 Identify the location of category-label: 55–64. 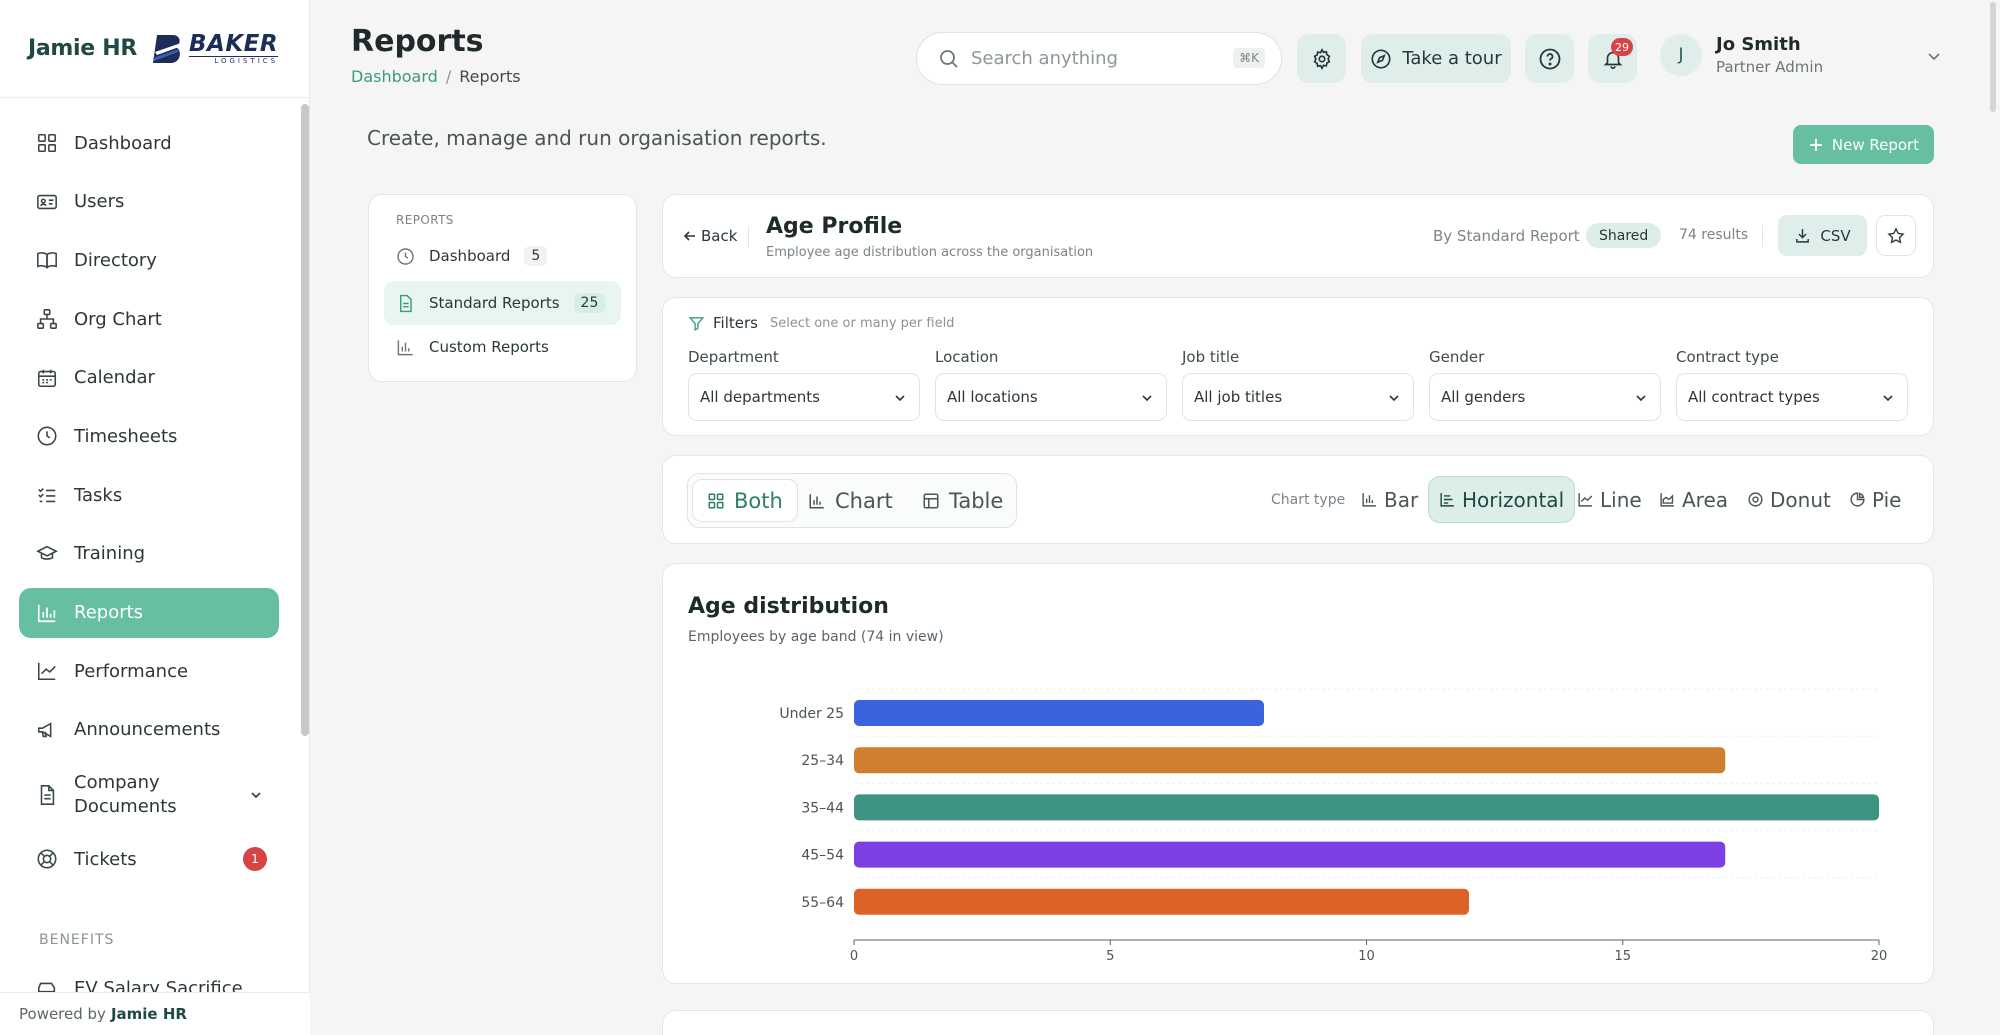
(822, 903).